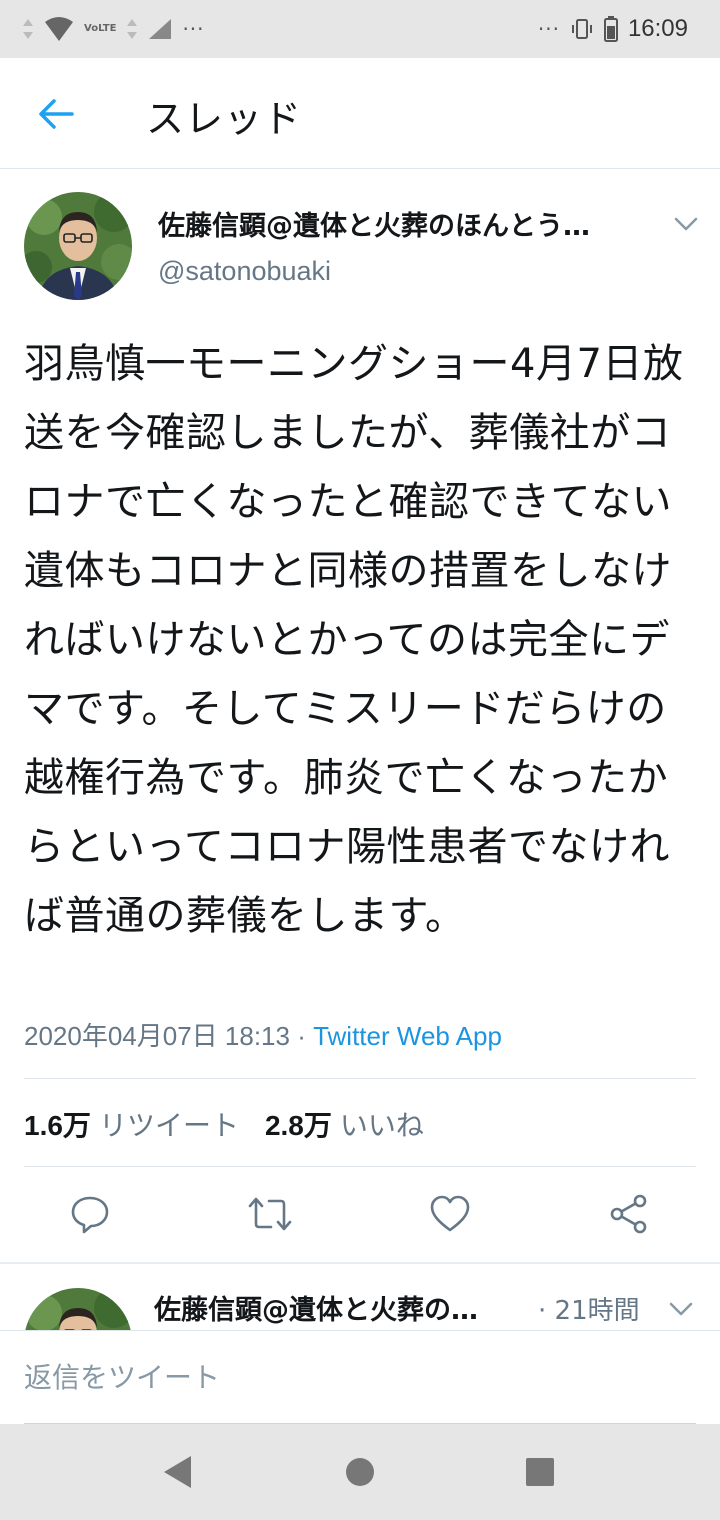  Describe the element at coordinates (589, 1311) in the screenshot. I see `reply-time: · 21時間` at that location.